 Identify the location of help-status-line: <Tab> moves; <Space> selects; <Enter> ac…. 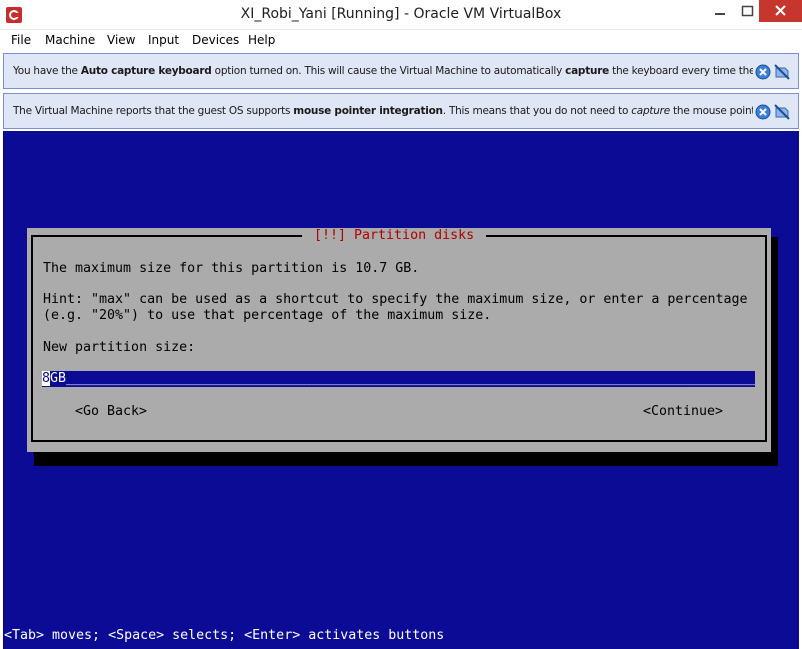
(224, 635).